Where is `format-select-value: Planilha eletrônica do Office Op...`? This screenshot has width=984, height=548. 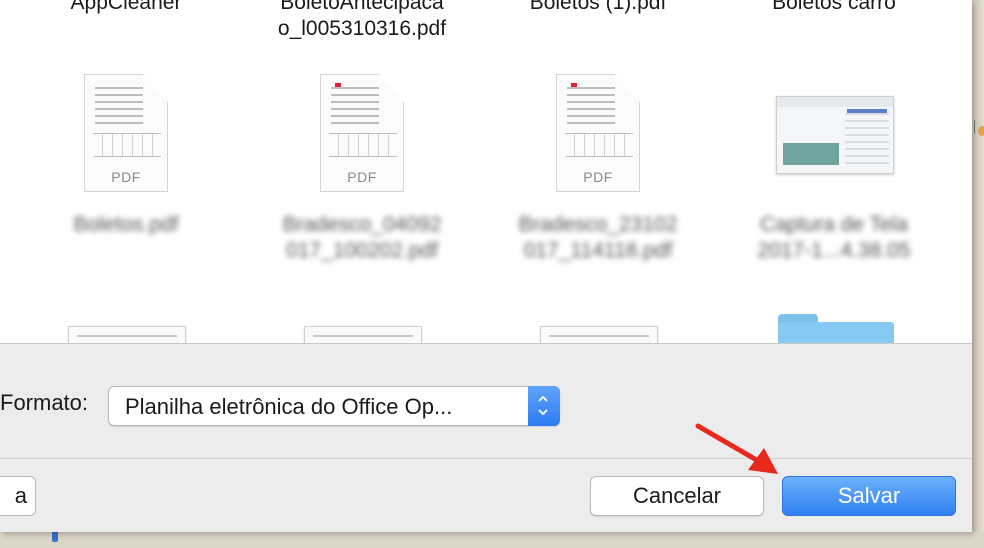
format-select-value: Planilha eletrônica do Office Op... is located at coordinates (289, 406).